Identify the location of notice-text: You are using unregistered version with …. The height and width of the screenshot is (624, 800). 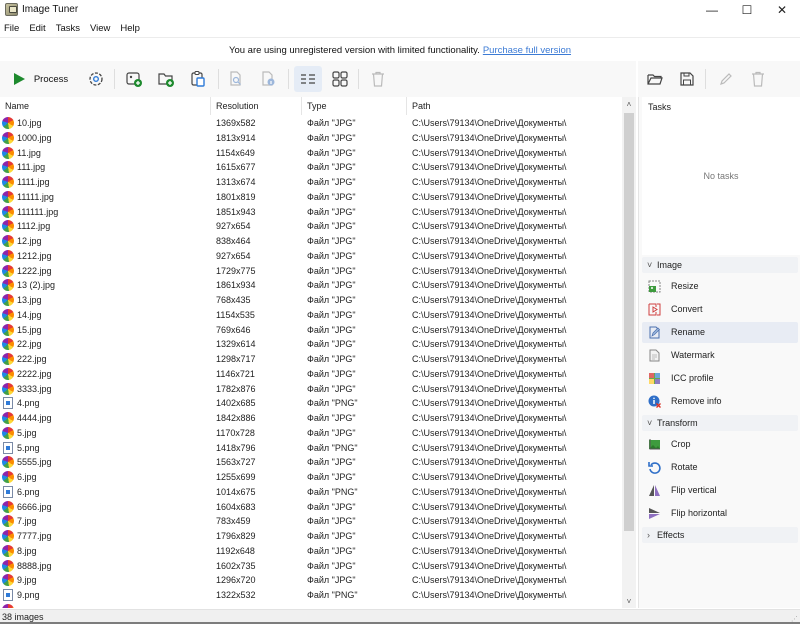
(354, 50).